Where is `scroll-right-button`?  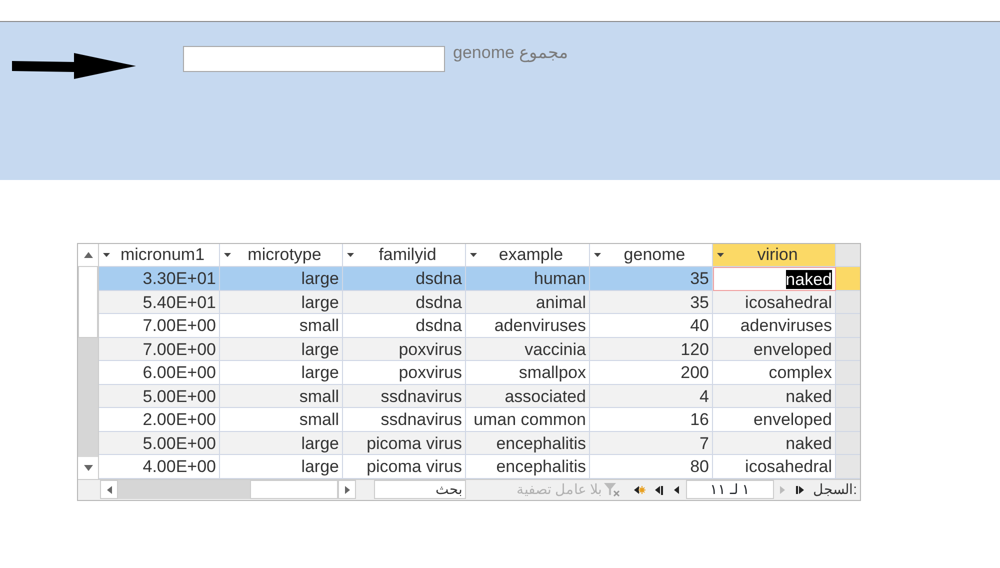
scroll-right-button is located at coordinates (347, 489).